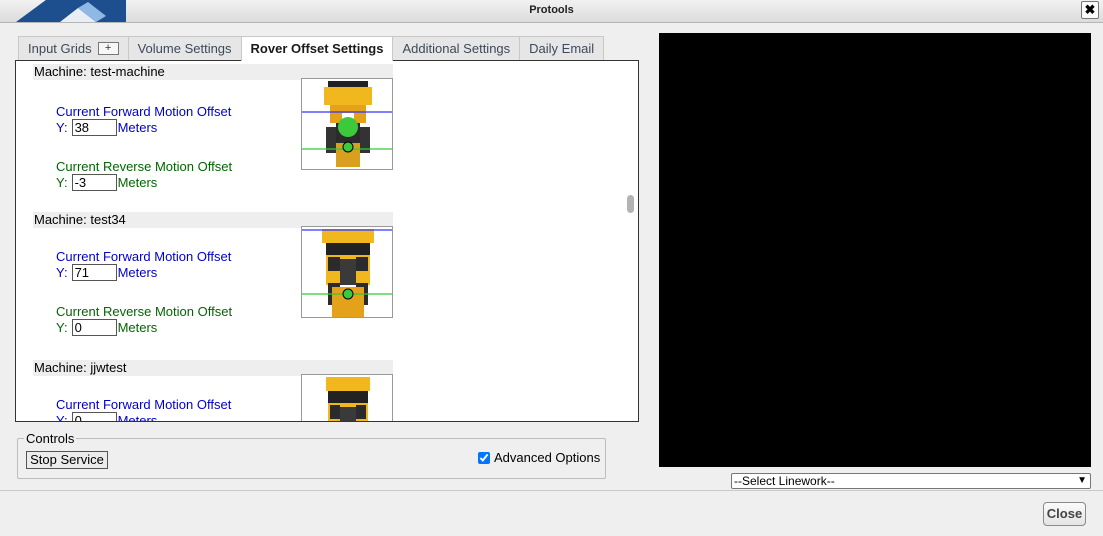 The height and width of the screenshot is (536, 1103). I want to click on title-bar: Protools ✖, so click(551, 11).